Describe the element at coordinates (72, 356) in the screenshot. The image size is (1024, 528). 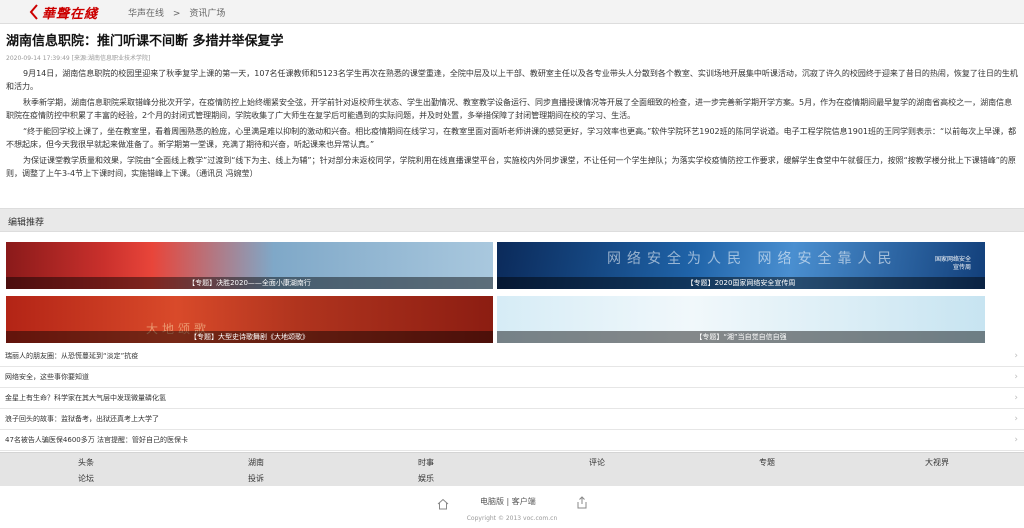
I see `list-item-title: 瑞丽人的朋友圈：从恐慌蔓延到“淡定”抗疫` at that location.